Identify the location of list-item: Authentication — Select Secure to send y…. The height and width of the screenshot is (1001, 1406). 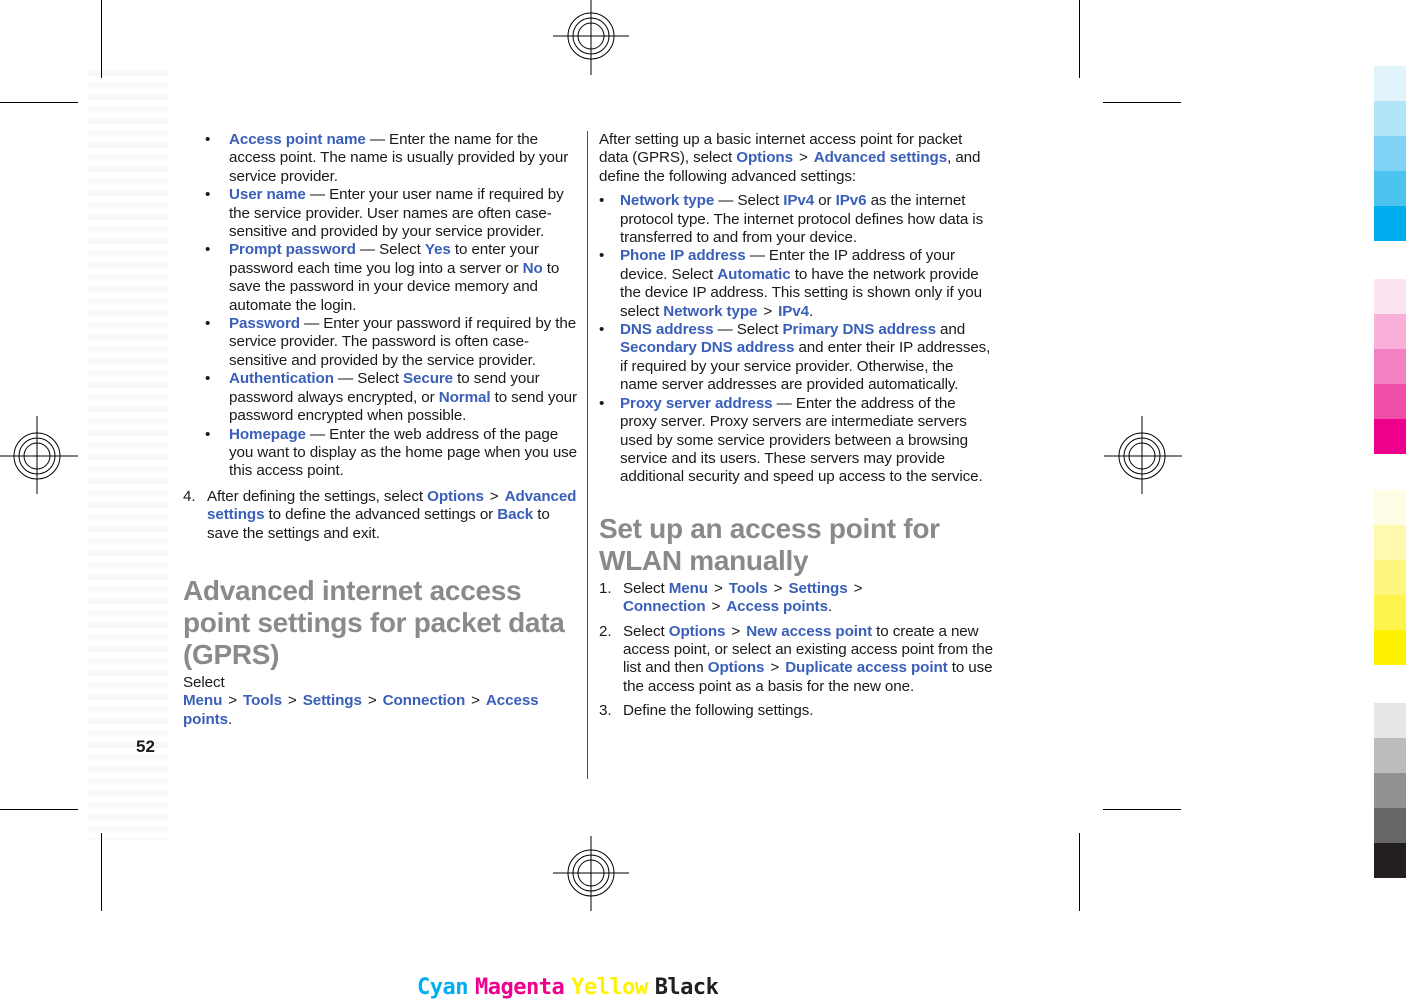
(380, 397).